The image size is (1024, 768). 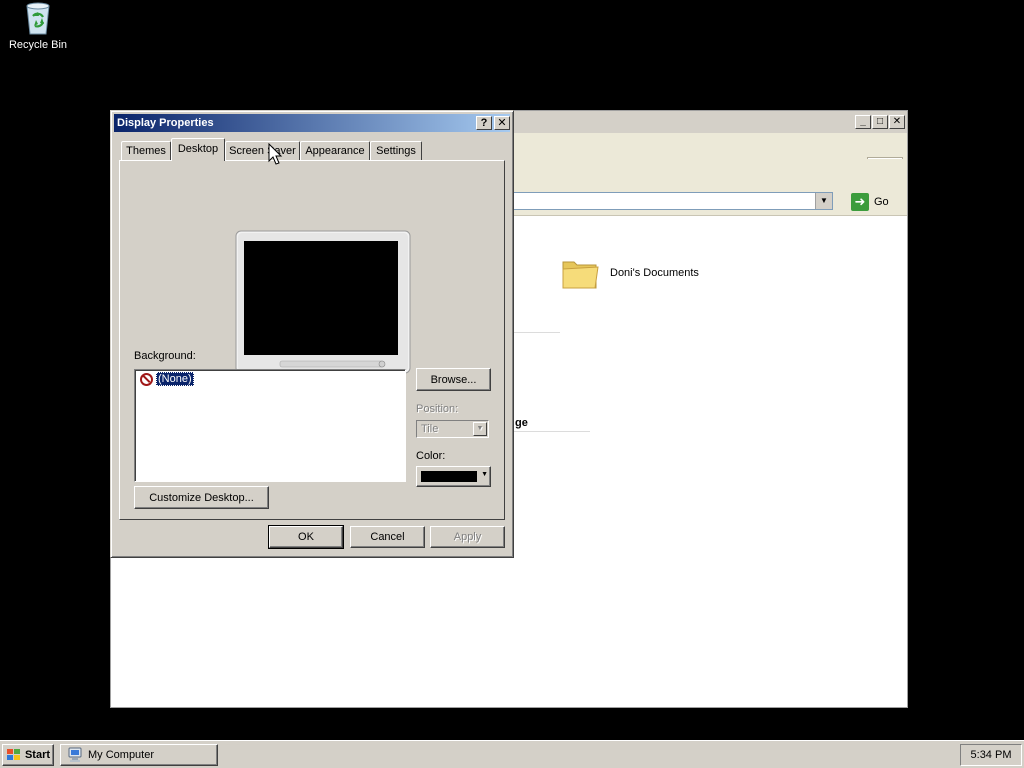 What do you see at coordinates (37, 755) in the screenshot?
I see `start-label: Start` at bounding box center [37, 755].